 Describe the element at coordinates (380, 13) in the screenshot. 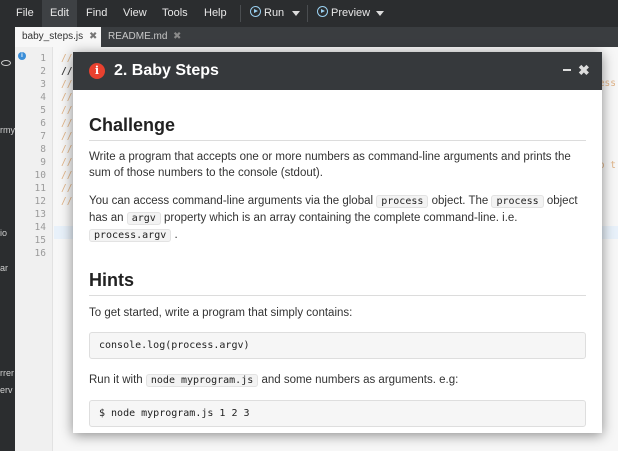

I see `preview-dropdown-chevron-icon` at that location.